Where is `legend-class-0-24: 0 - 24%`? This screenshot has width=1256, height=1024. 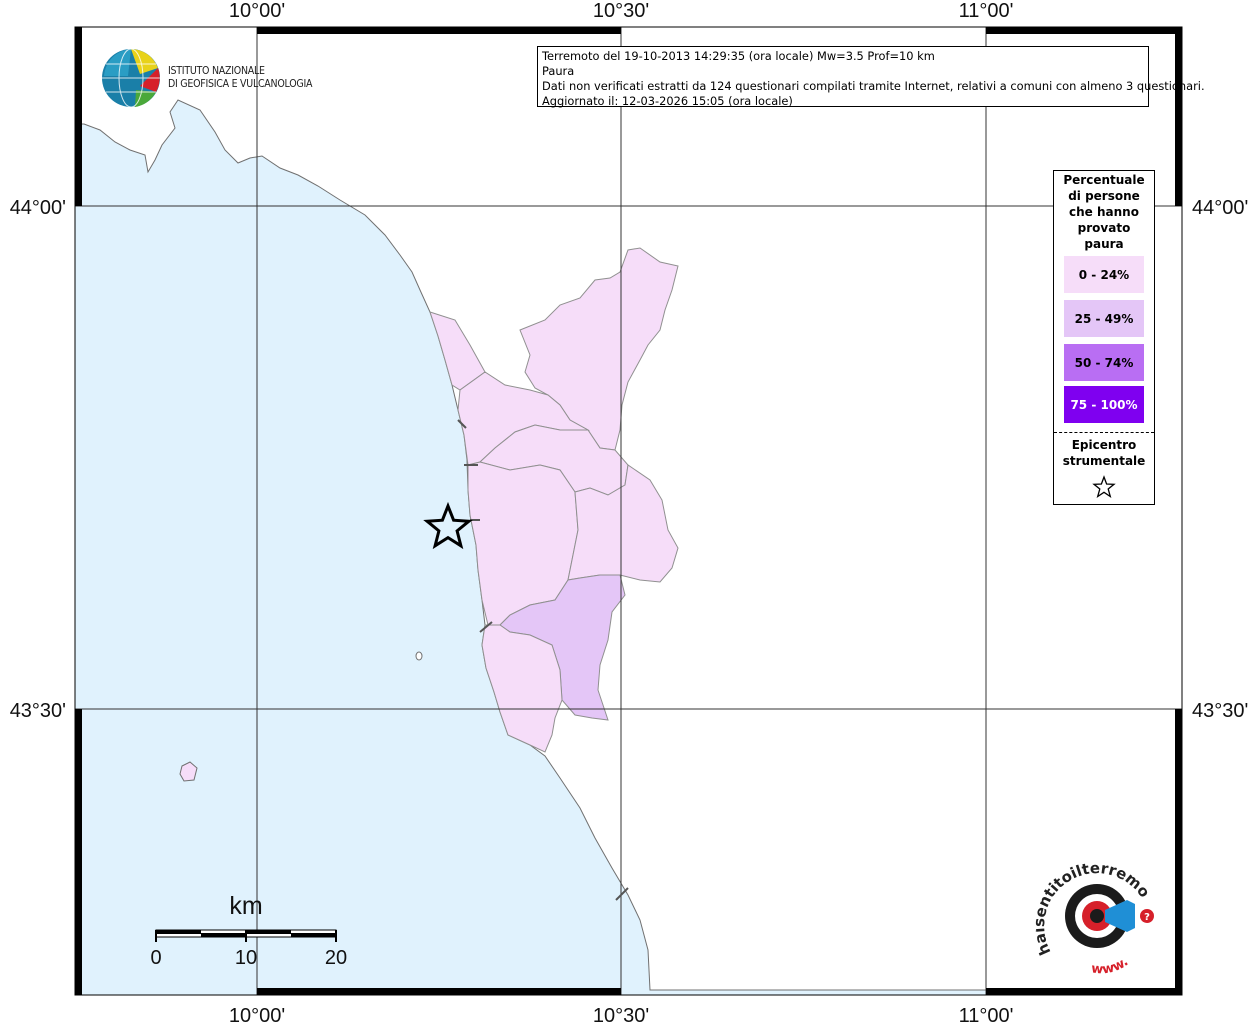 legend-class-0-24: 0 - 24% is located at coordinates (1104, 274).